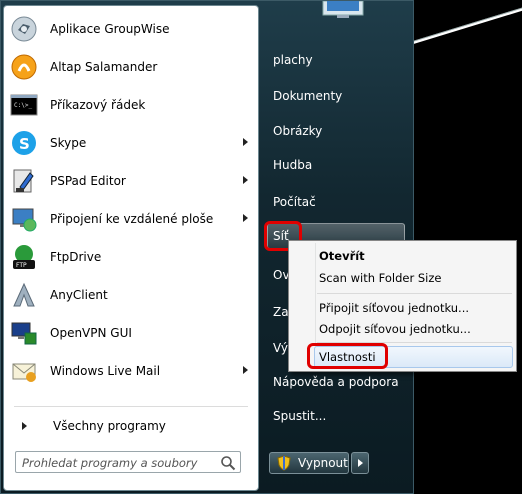 This screenshot has height=494, width=522. Describe the element at coordinates (323, 463) in the screenshot. I see `shutdown-label: Vypnout` at that location.